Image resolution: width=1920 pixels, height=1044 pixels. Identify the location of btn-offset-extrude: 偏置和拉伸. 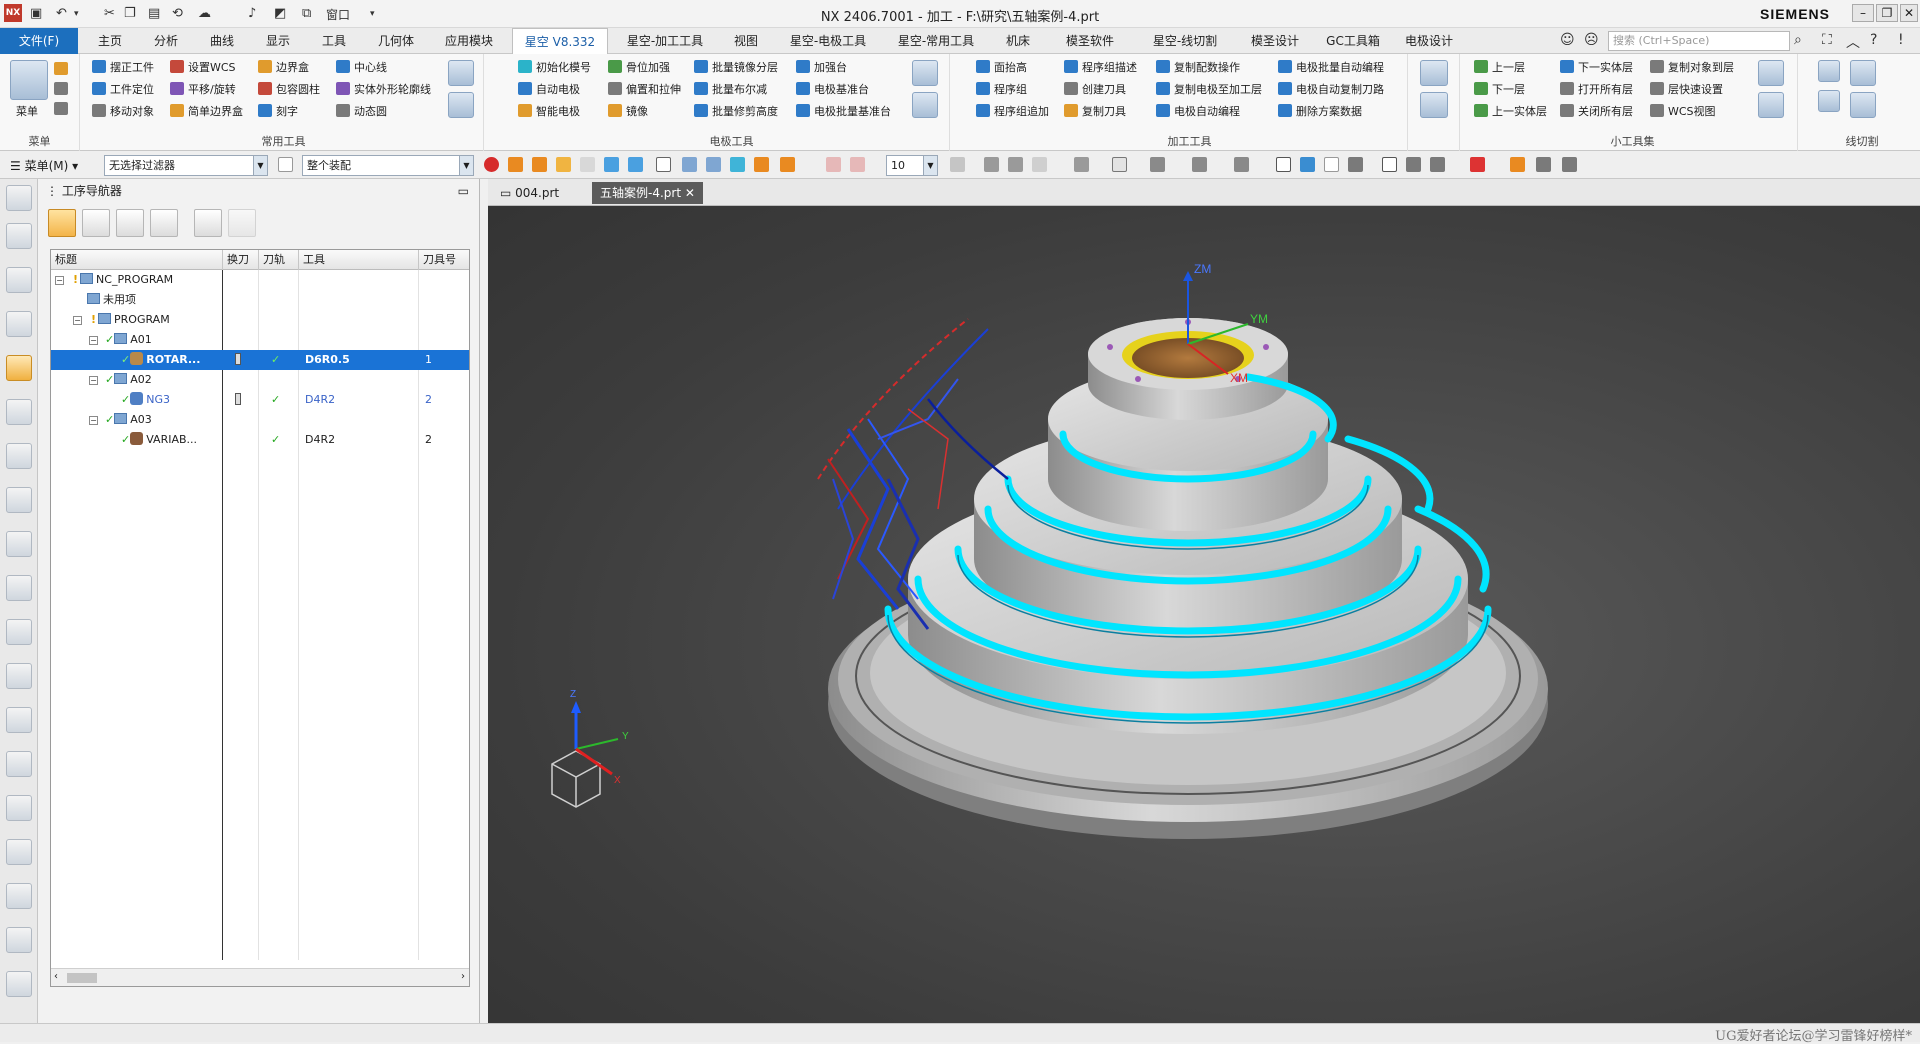
(644, 90).